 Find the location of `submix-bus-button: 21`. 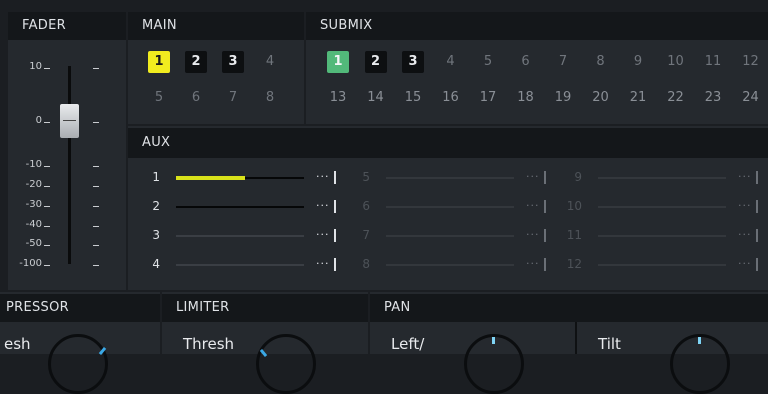

submix-bus-button: 21 is located at coordinates (638, 98).